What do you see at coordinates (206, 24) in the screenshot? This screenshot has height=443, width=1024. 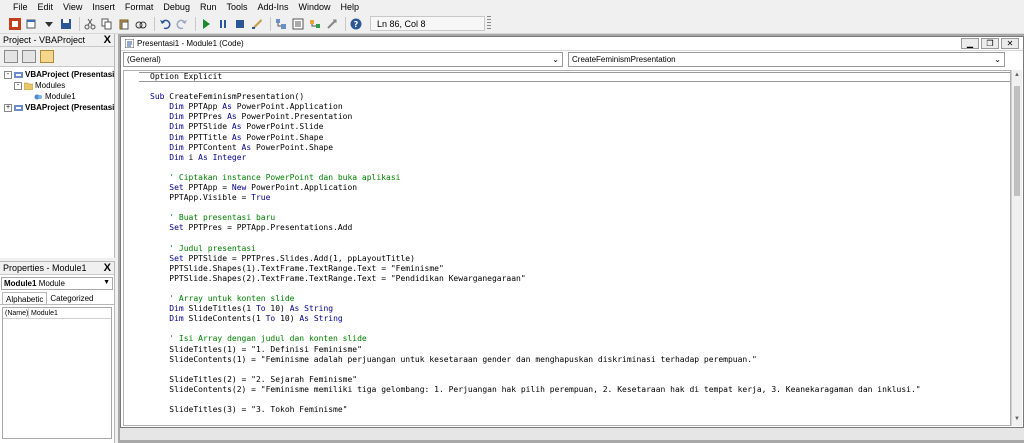 I see `run-icon` at bounding box center [206, 24].